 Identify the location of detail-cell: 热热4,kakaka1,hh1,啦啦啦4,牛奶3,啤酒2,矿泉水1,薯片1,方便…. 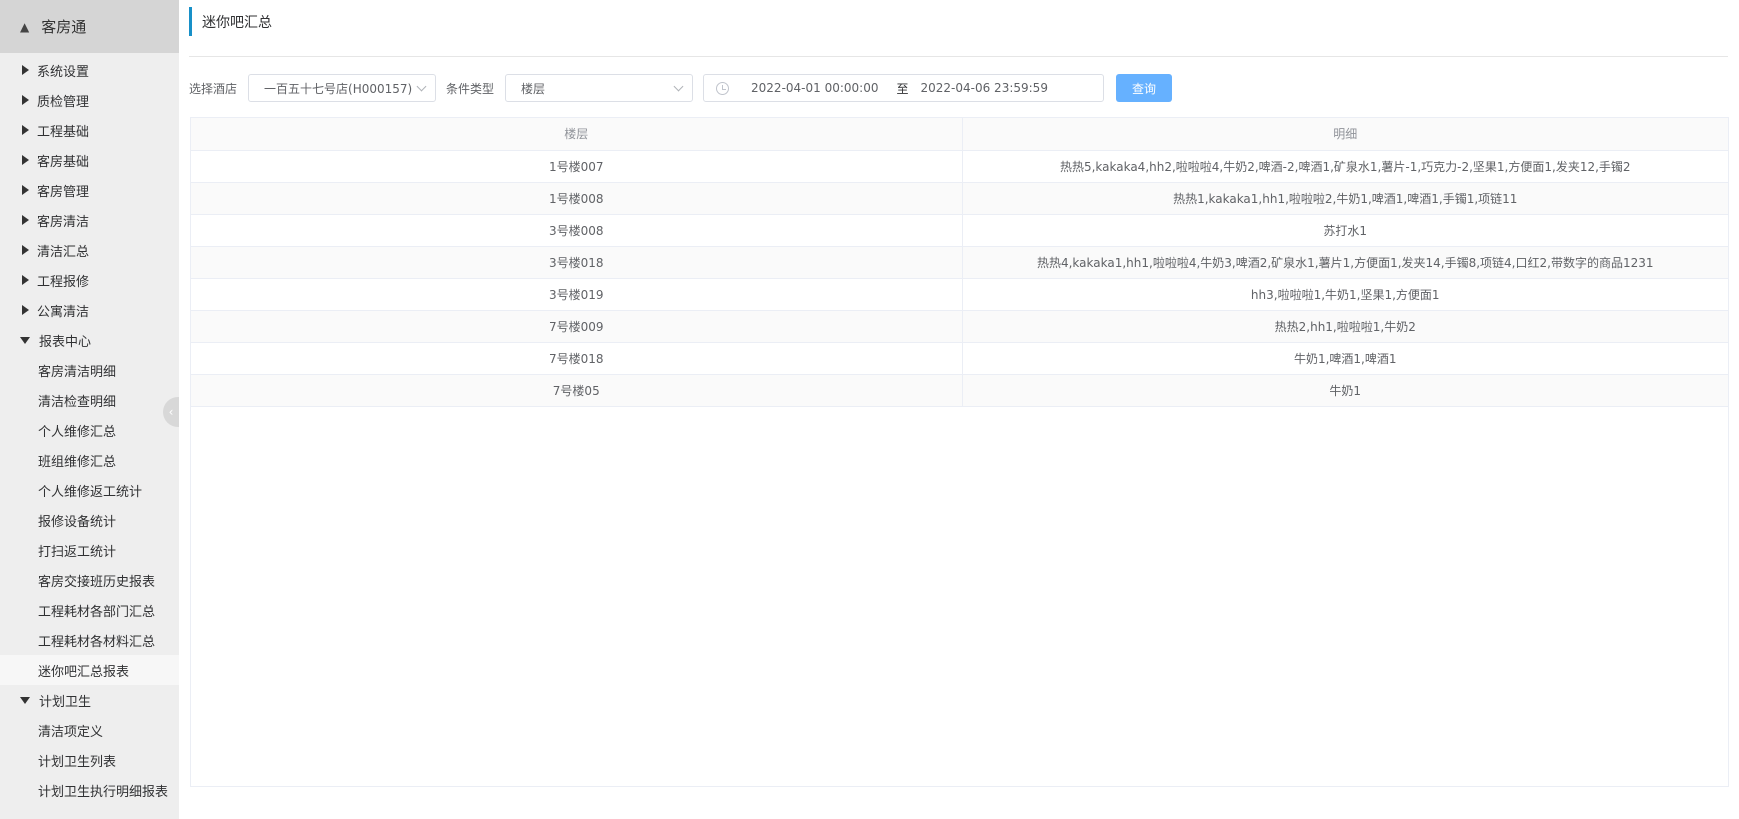
(1345, 262).